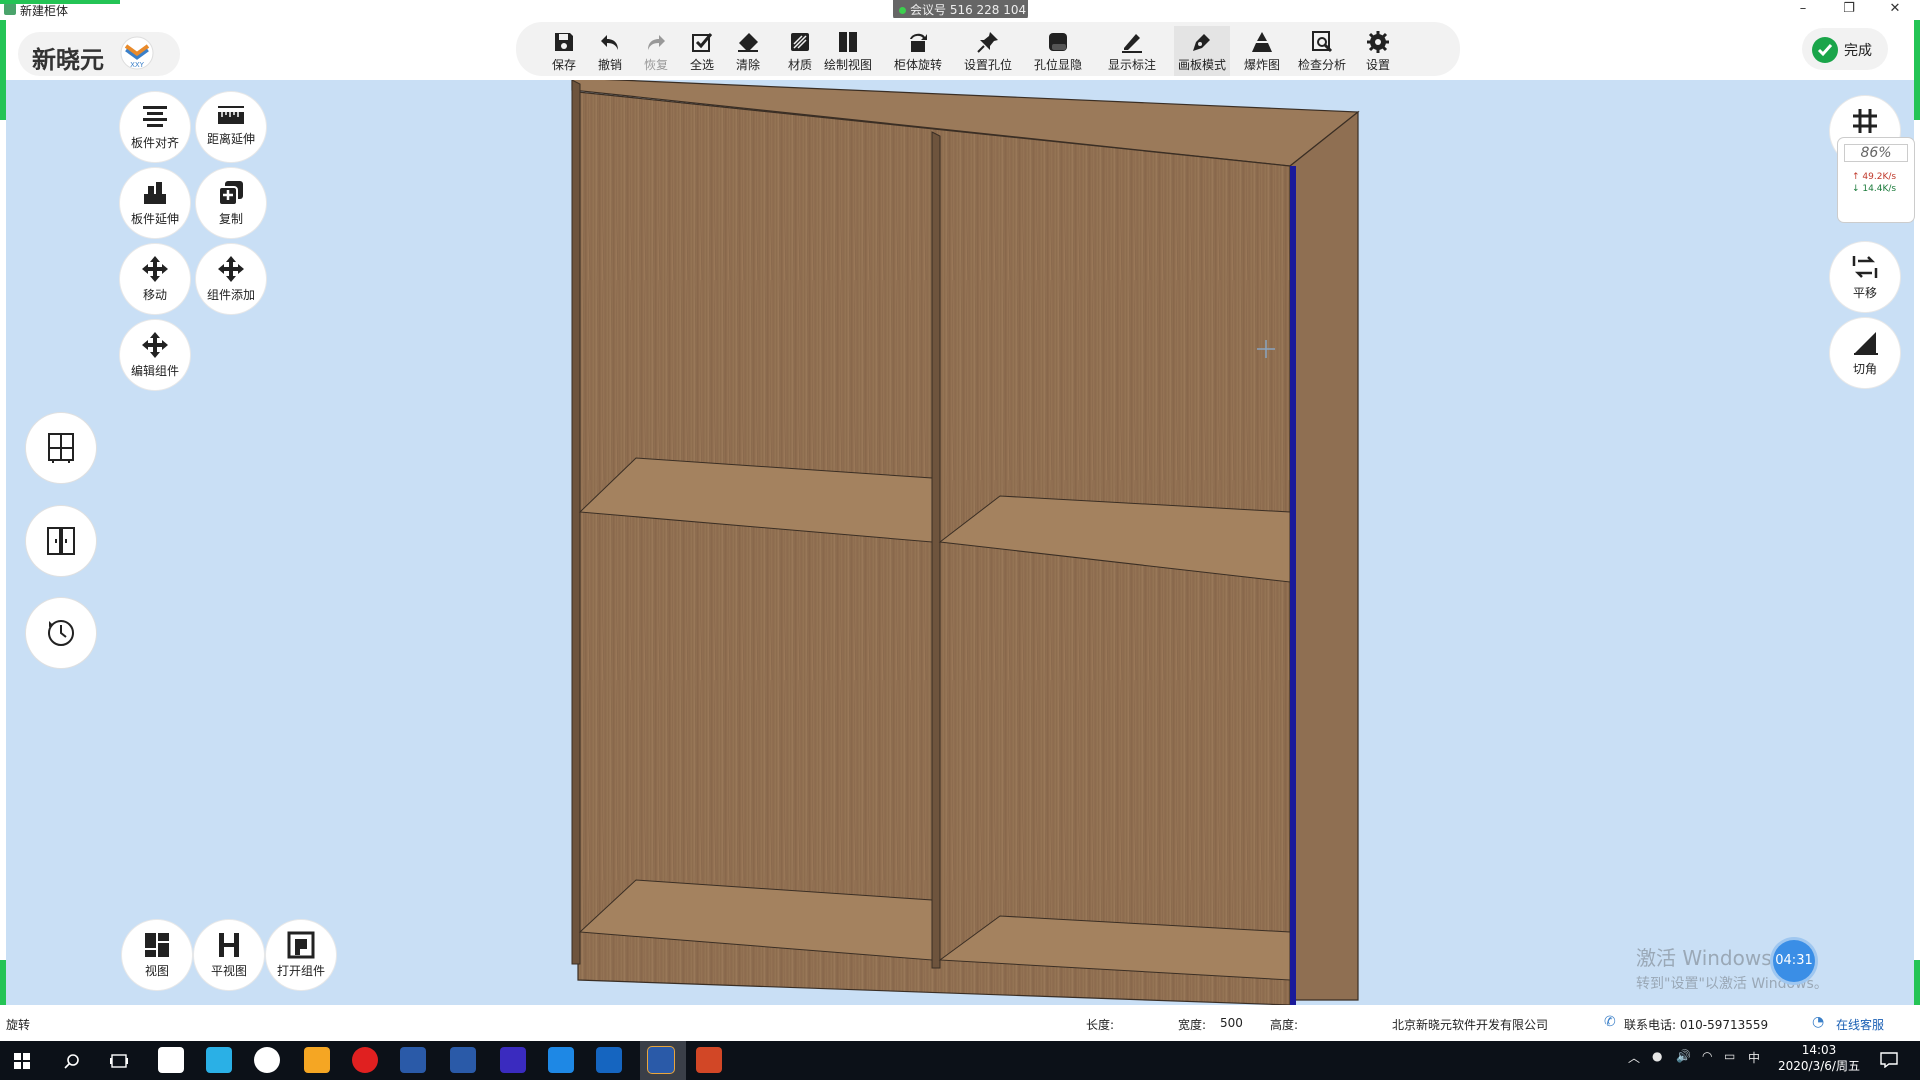  I want to click on set-holes-label: 设置孔位, so click(987, 65).